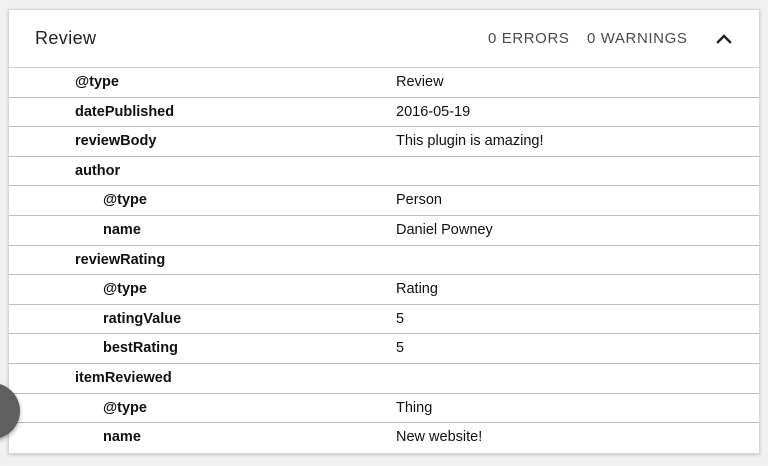 This screenshot has height=466, width=768. What do you see at coordinates (98, 170) in the screenshot?
I see `property-name: author` at bounding box center [98, 170].